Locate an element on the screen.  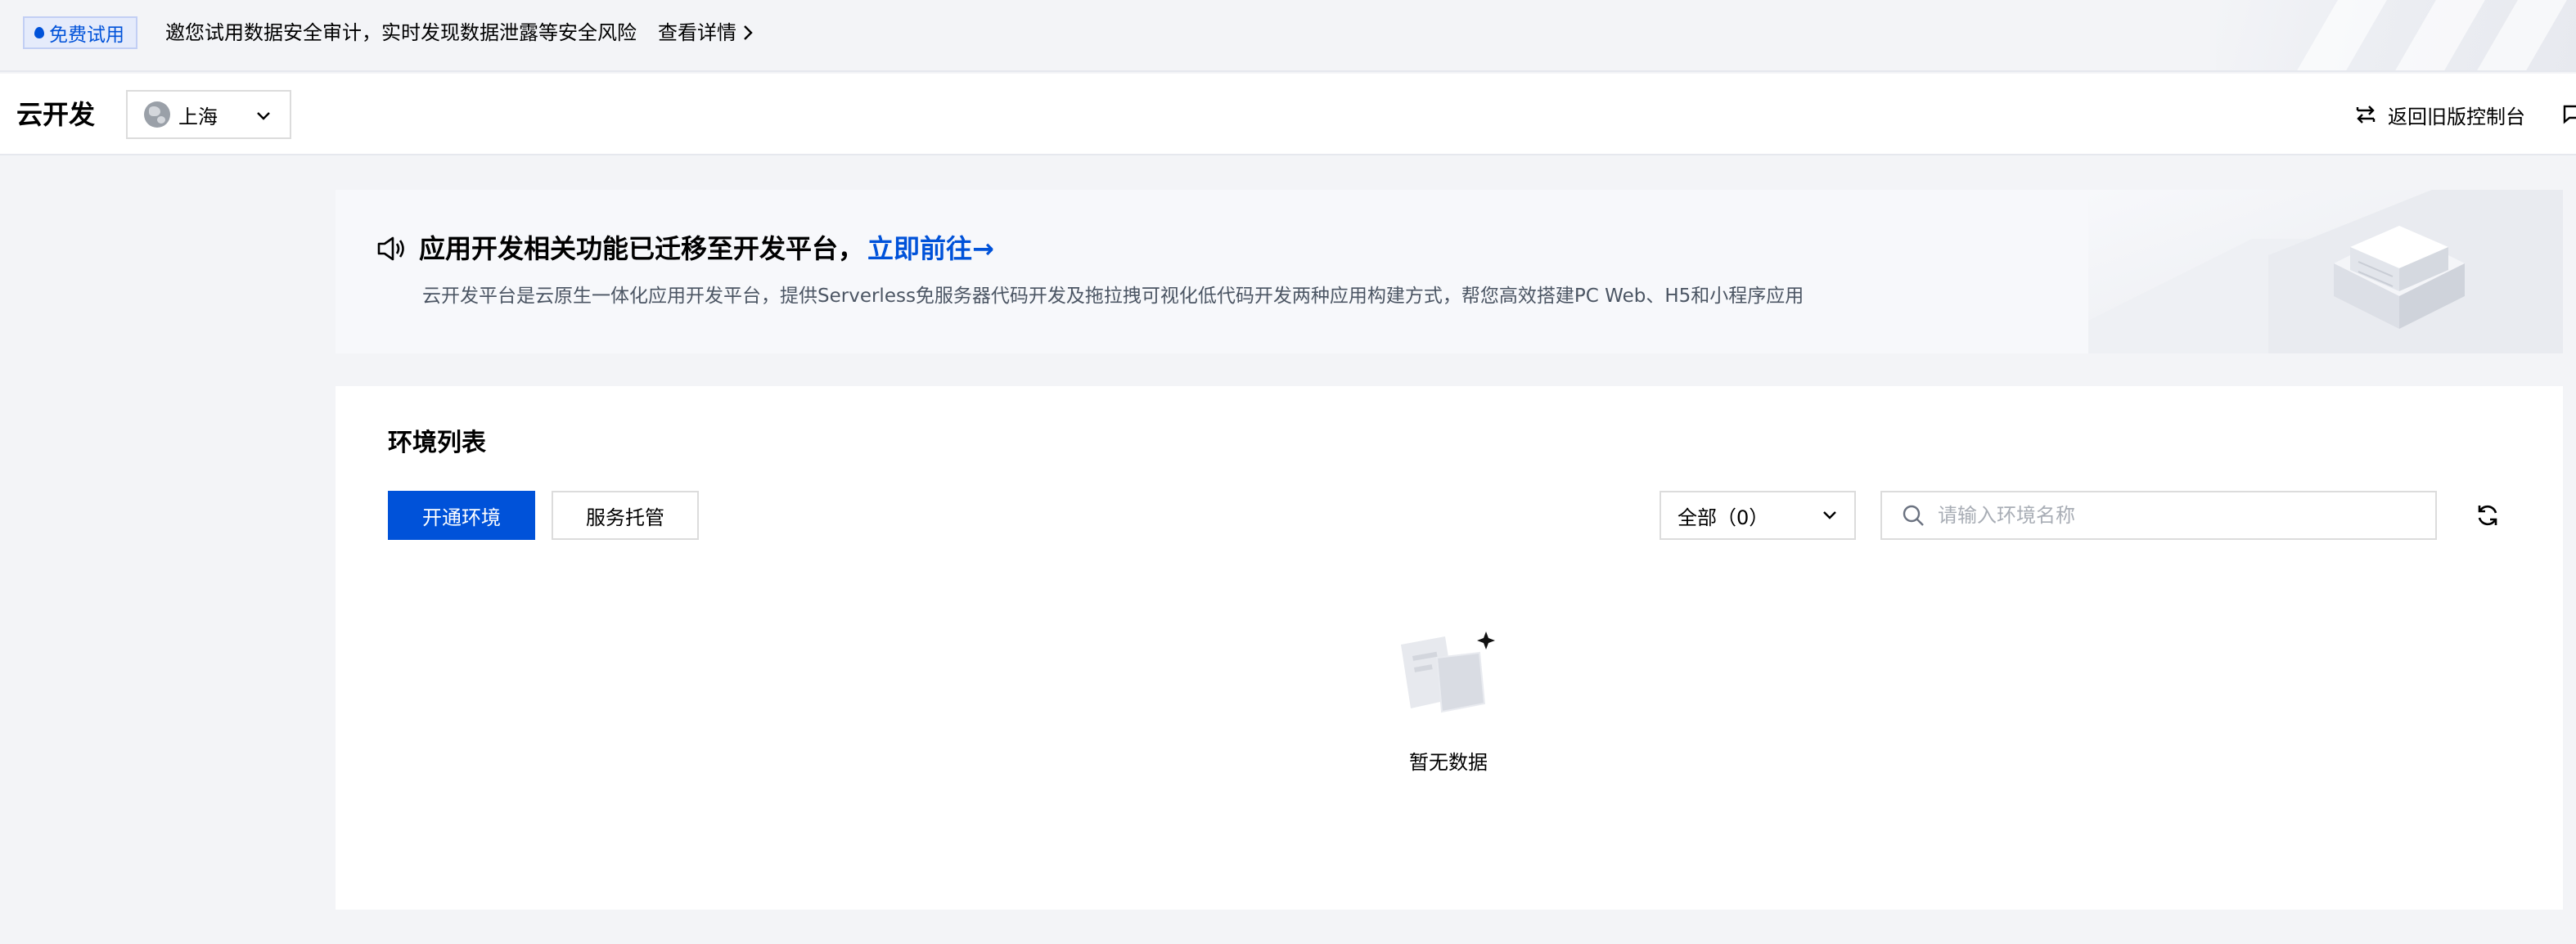
notice-title: 应用开发相关功能已迁移至开发平台， 立即前往→ is located at coordinates (685, 249).